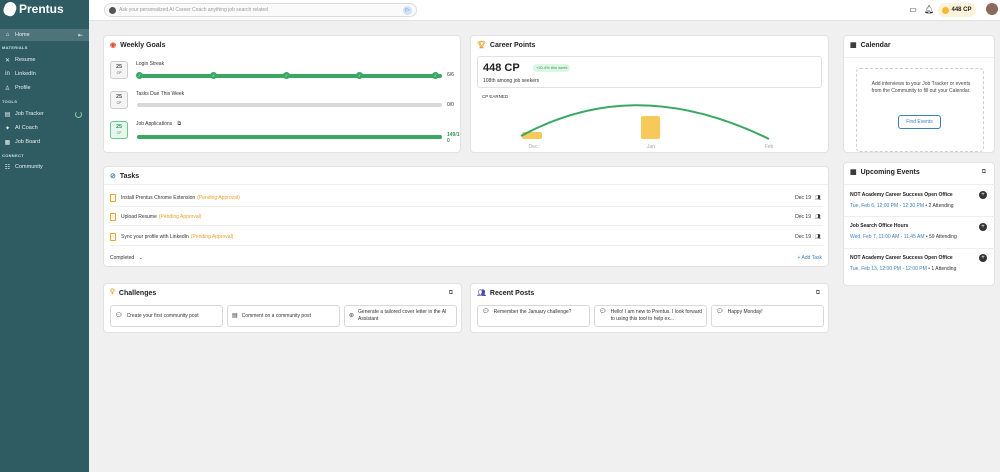 The image size is (1000, 472). I want to click on find-events-button: Find Events, so click(919, 122).